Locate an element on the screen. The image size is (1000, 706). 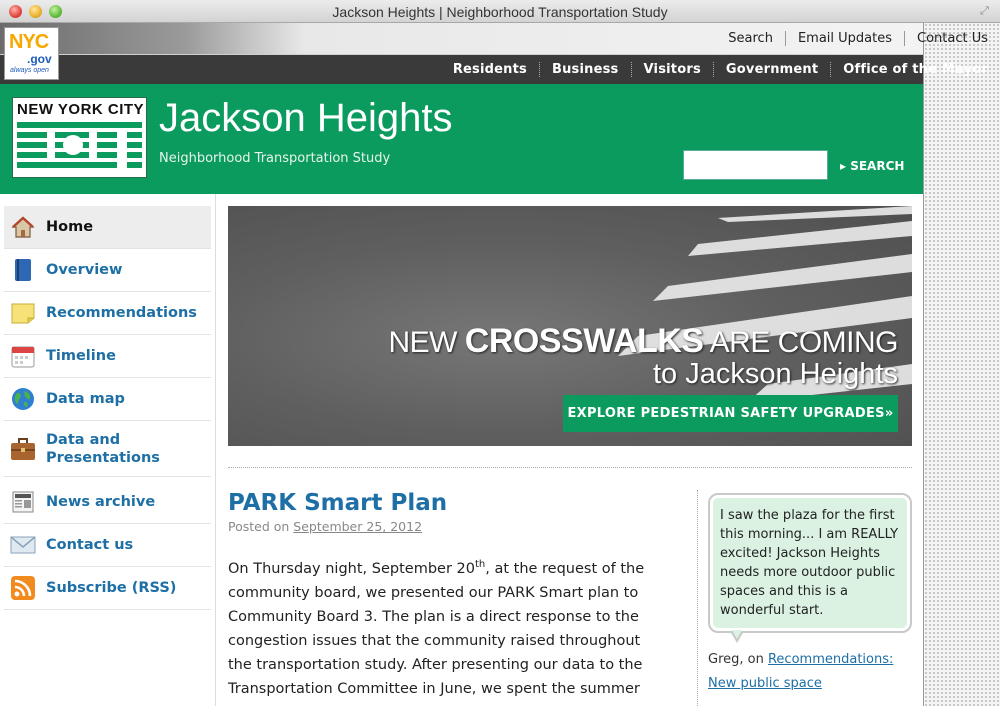
sidebar-item-label: Overview is located at coordinates (84, 270).